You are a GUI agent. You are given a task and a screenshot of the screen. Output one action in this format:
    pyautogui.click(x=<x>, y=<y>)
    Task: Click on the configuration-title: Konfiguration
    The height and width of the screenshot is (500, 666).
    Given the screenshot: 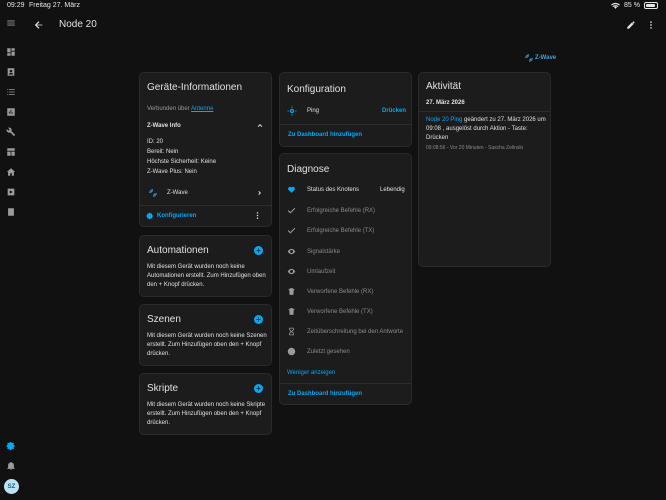 What is the action you would take?
    pyautogui.click(x=316, y=89)
    